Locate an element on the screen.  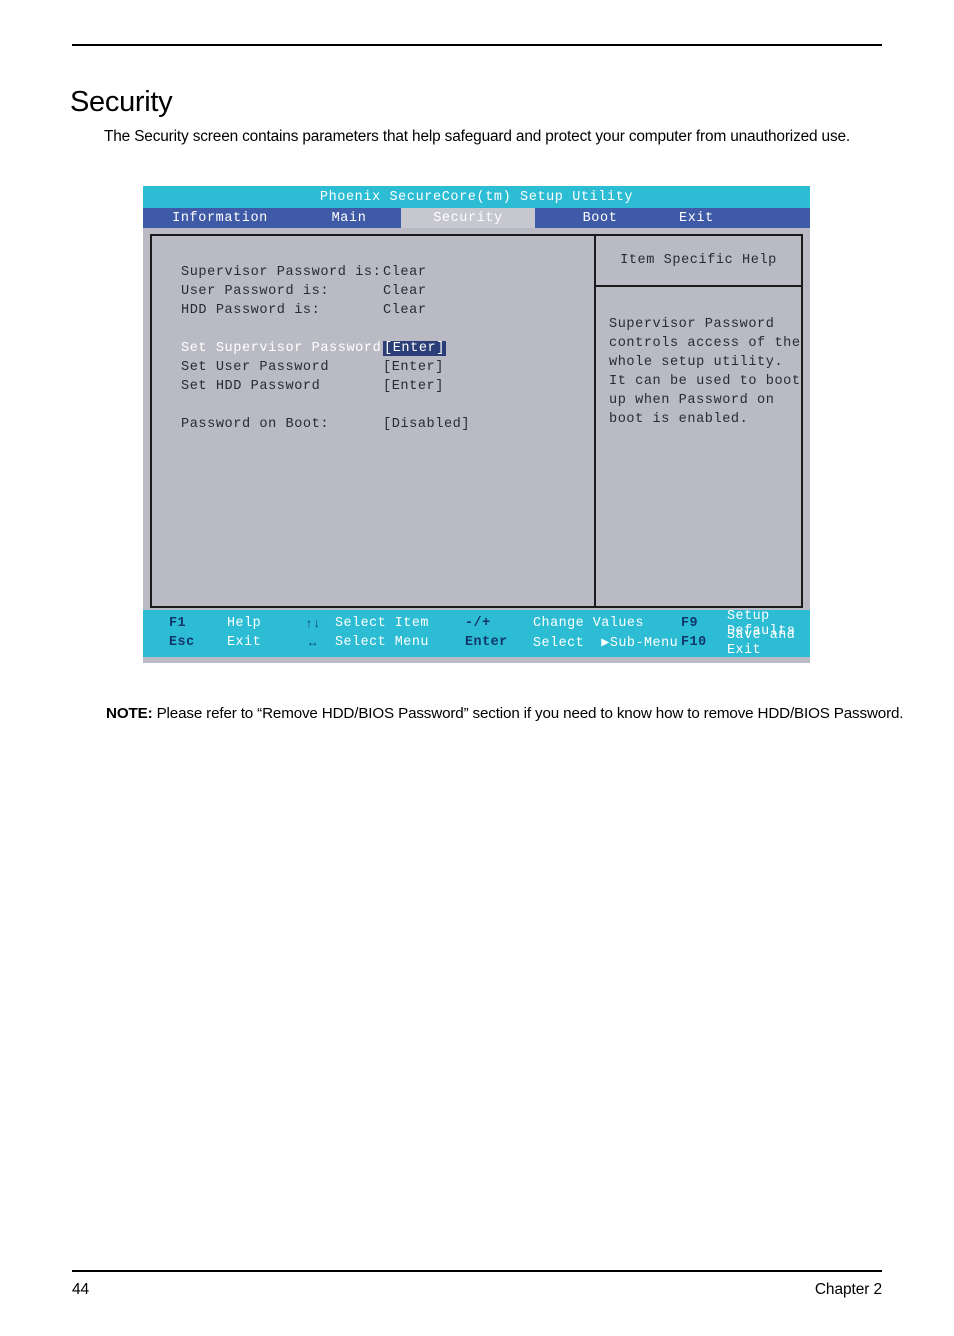
tab-information-label: Information is located at coordinates (220, 218).